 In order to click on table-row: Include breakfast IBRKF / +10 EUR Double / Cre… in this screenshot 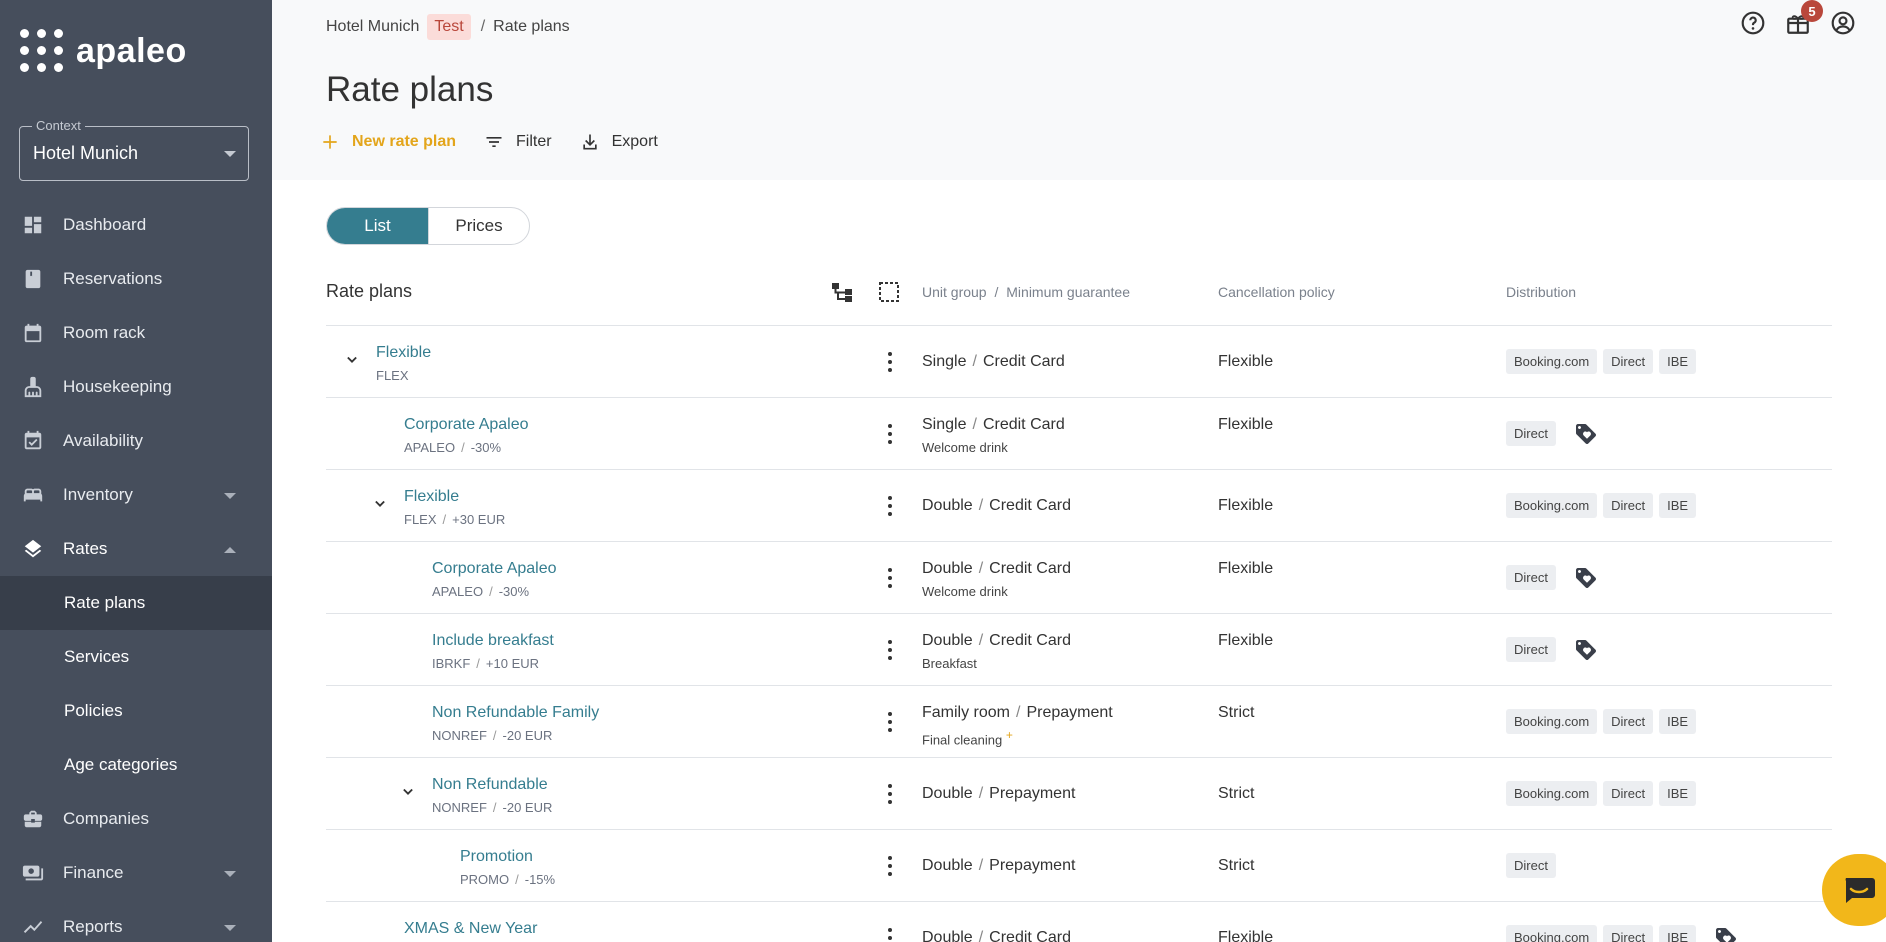, I will do `click(1079, 650)`.